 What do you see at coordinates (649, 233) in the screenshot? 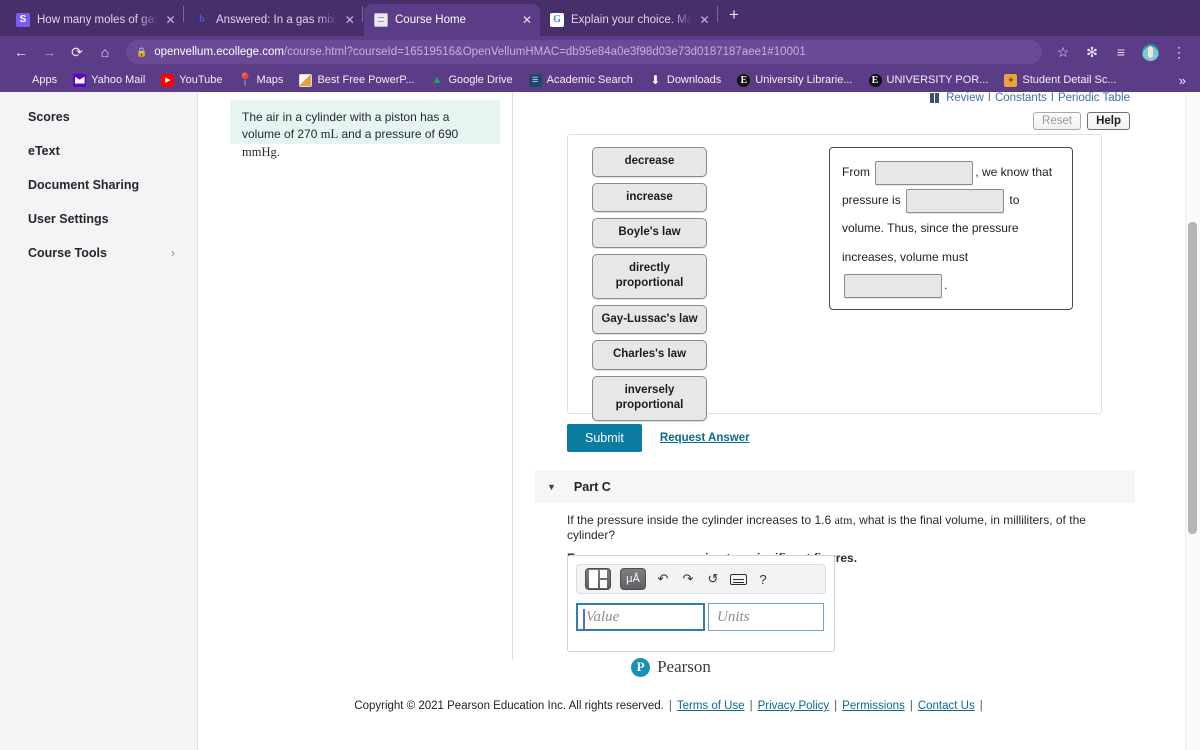
I see `tile-boyles-law: Boyle's law` at bounding box center [649, 233].